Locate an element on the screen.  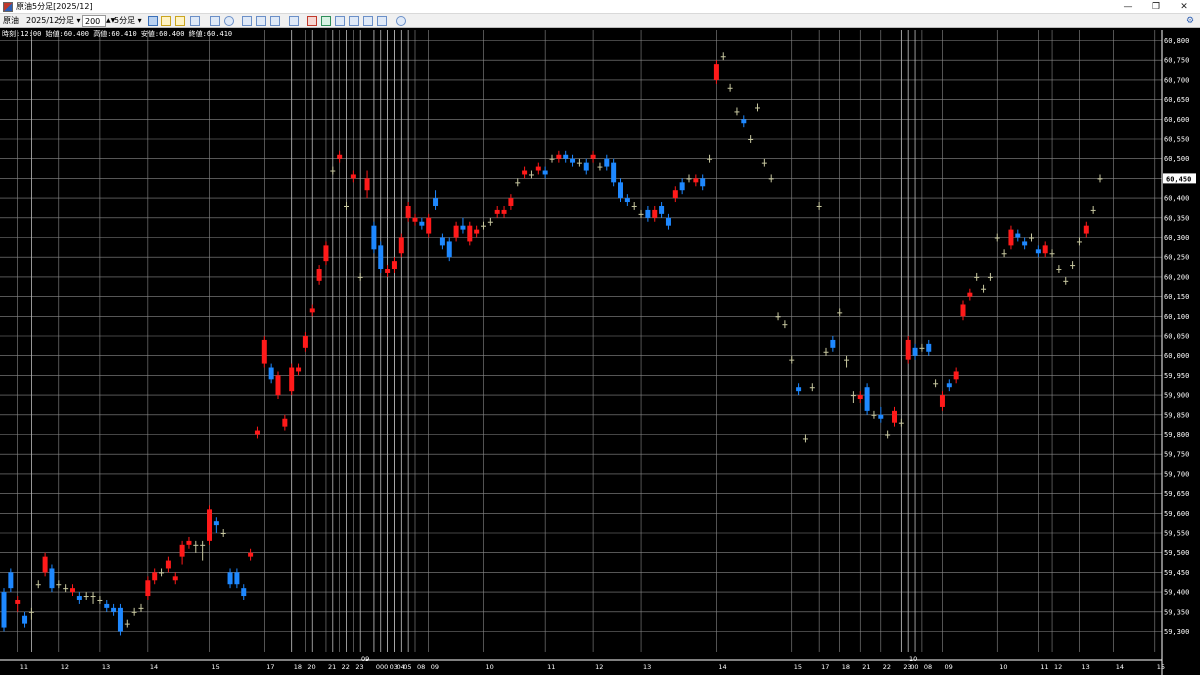
line-draw-icon is located at coordinates (195, 21).